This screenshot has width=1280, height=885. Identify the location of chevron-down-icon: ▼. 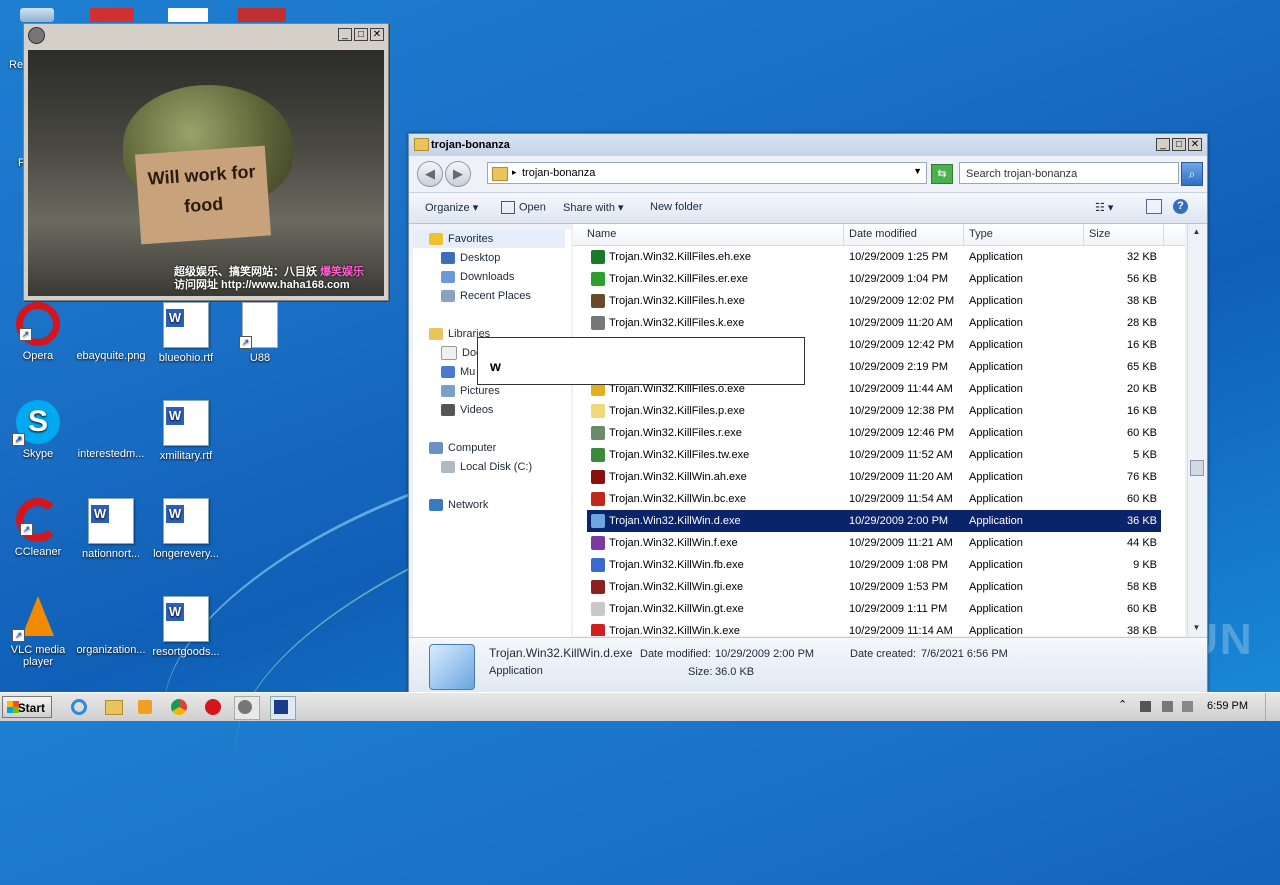
(917, 171).